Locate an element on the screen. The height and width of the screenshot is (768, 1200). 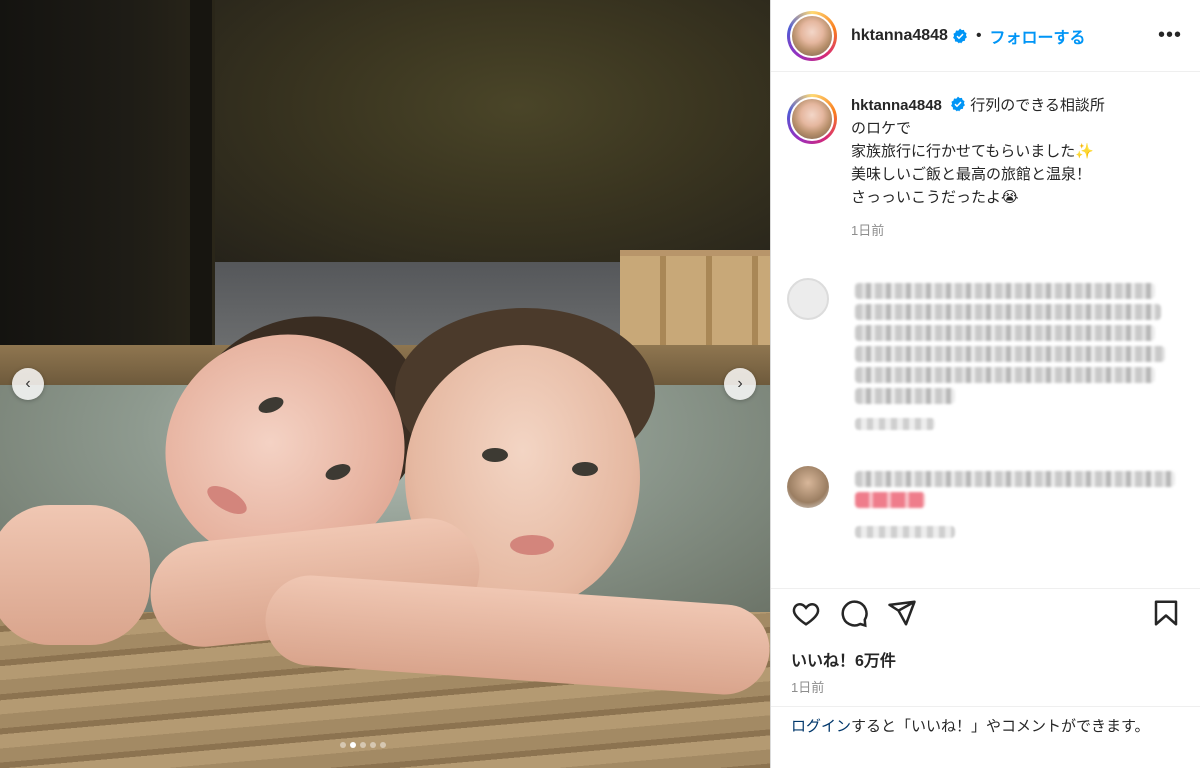
caption-timestamp: 1日前 is located at coordinates (1011, 230).